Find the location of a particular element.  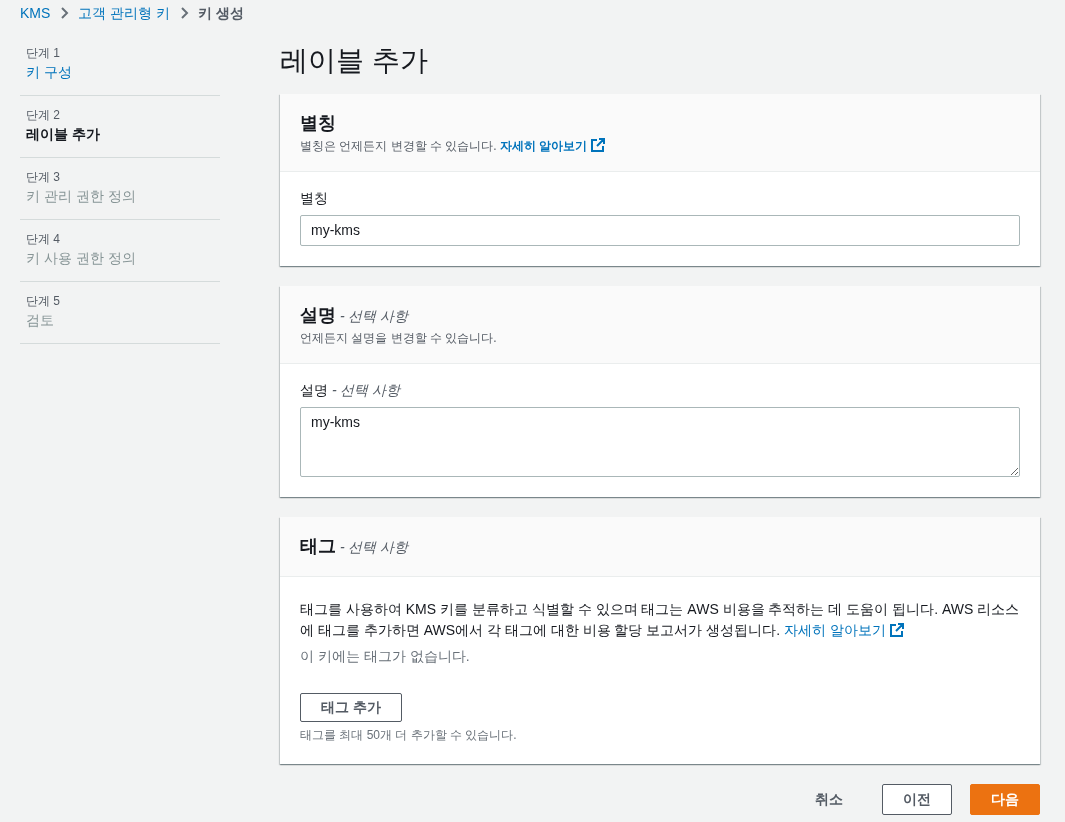

page-title: 레이블 추가 is located at coordinates (354, 61).